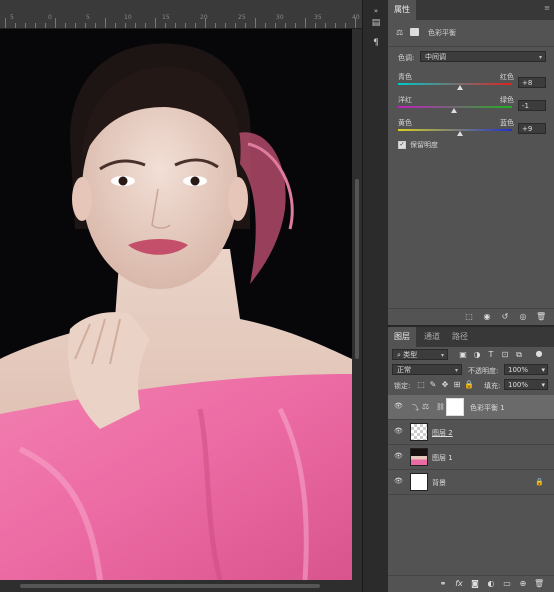 The image size is (554, 592). Describe the element at coordinates (487, 317) in the screenshot. I see `view-previous-icon: ◉` at that location.